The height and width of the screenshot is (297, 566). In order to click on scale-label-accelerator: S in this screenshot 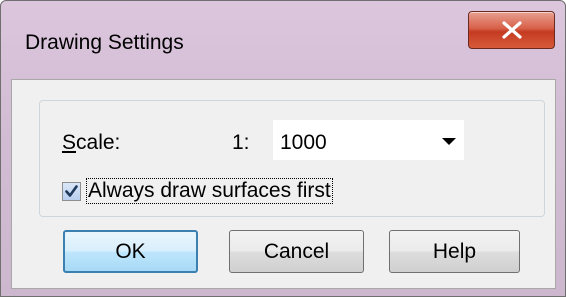, I will do `click(69, 142)`.